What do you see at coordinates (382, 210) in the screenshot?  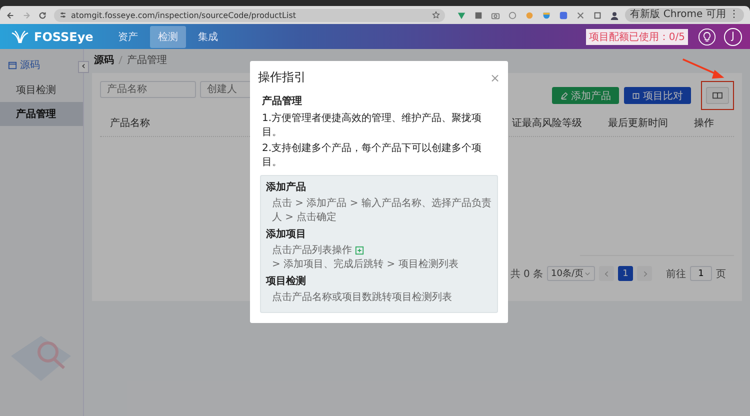 I see `step-description: 点击 > 添加产品 > 输入产品名称、选择产品负责人 > 点击确定` at bounding box center [382, 210].